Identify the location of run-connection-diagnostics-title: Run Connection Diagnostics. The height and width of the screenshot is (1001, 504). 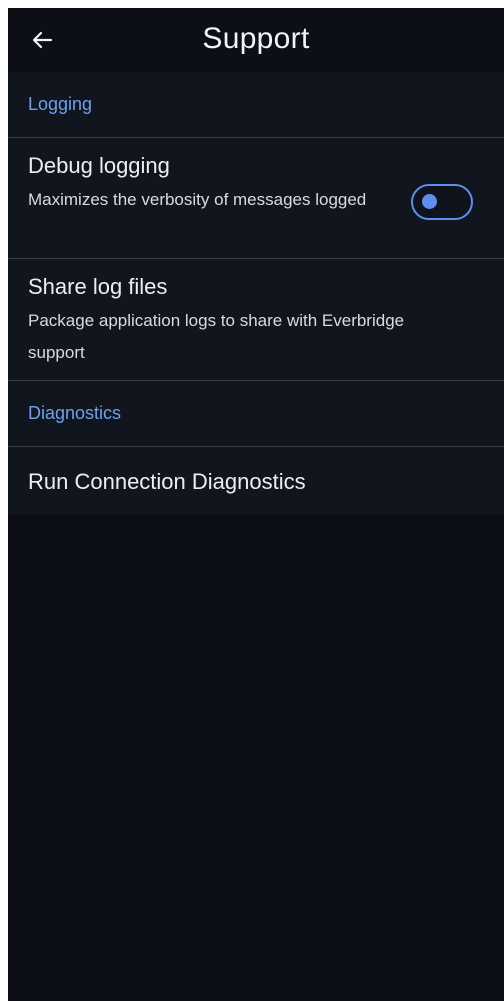
(167, 481).